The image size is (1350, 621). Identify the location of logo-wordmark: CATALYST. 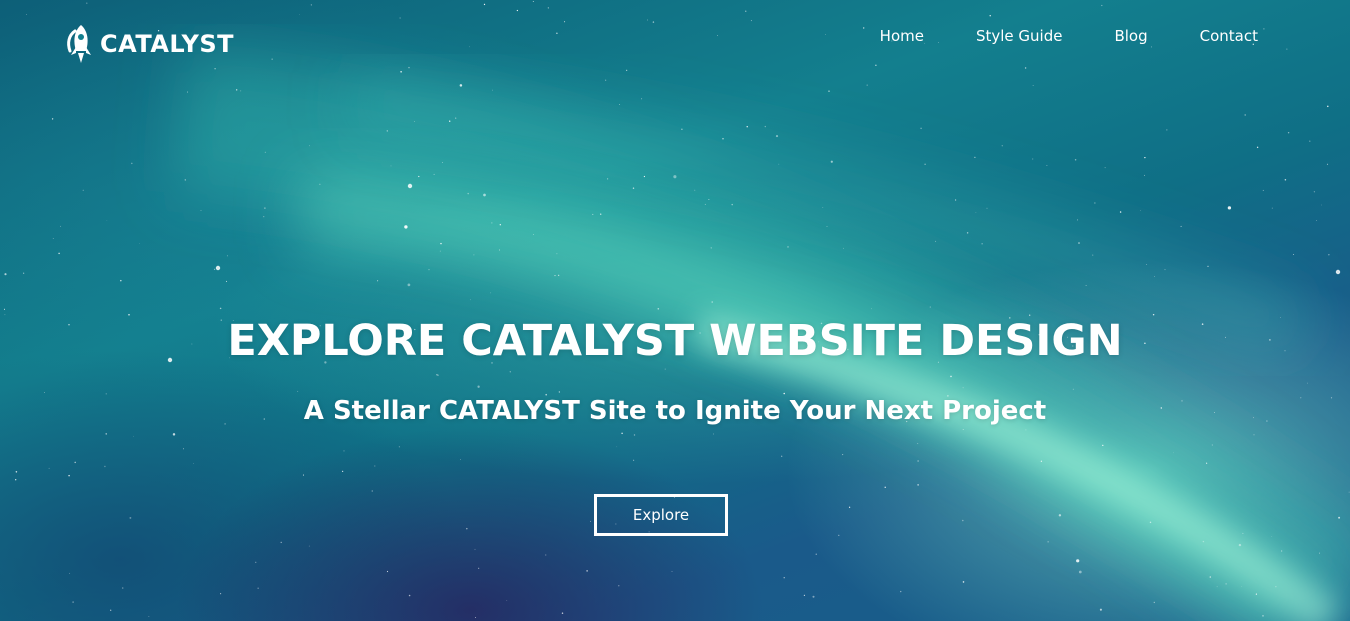
(167, 44).